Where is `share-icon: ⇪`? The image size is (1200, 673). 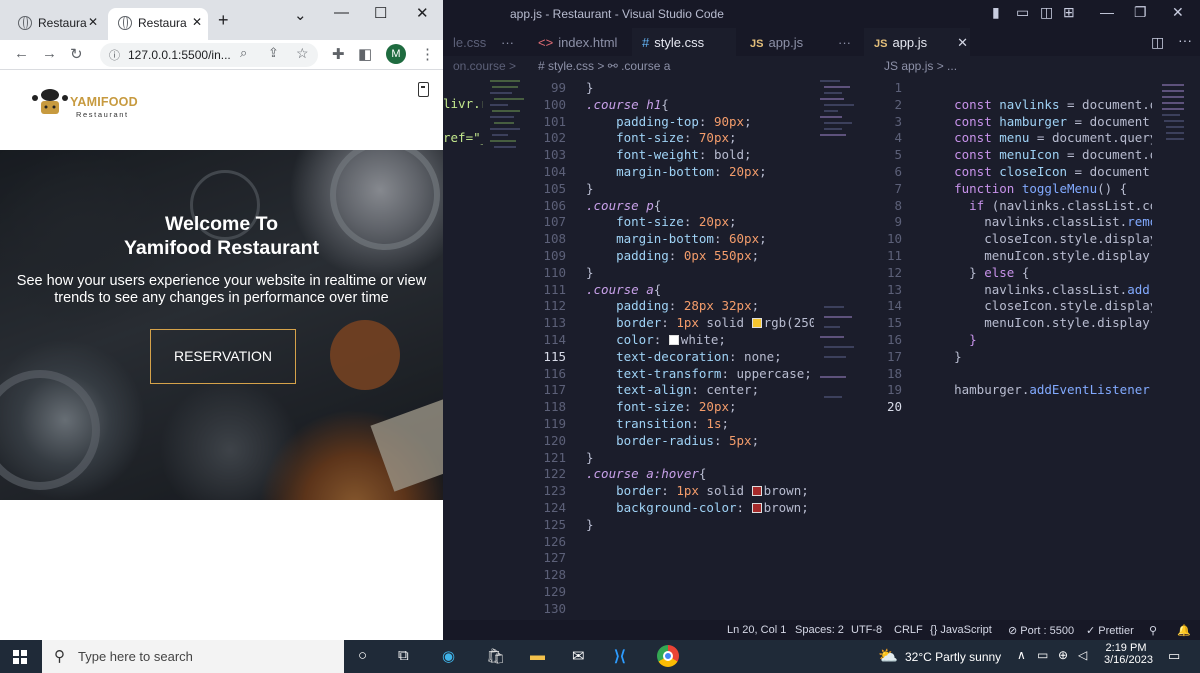
share-icon: ⇪ is located at coordinates (273, 53).